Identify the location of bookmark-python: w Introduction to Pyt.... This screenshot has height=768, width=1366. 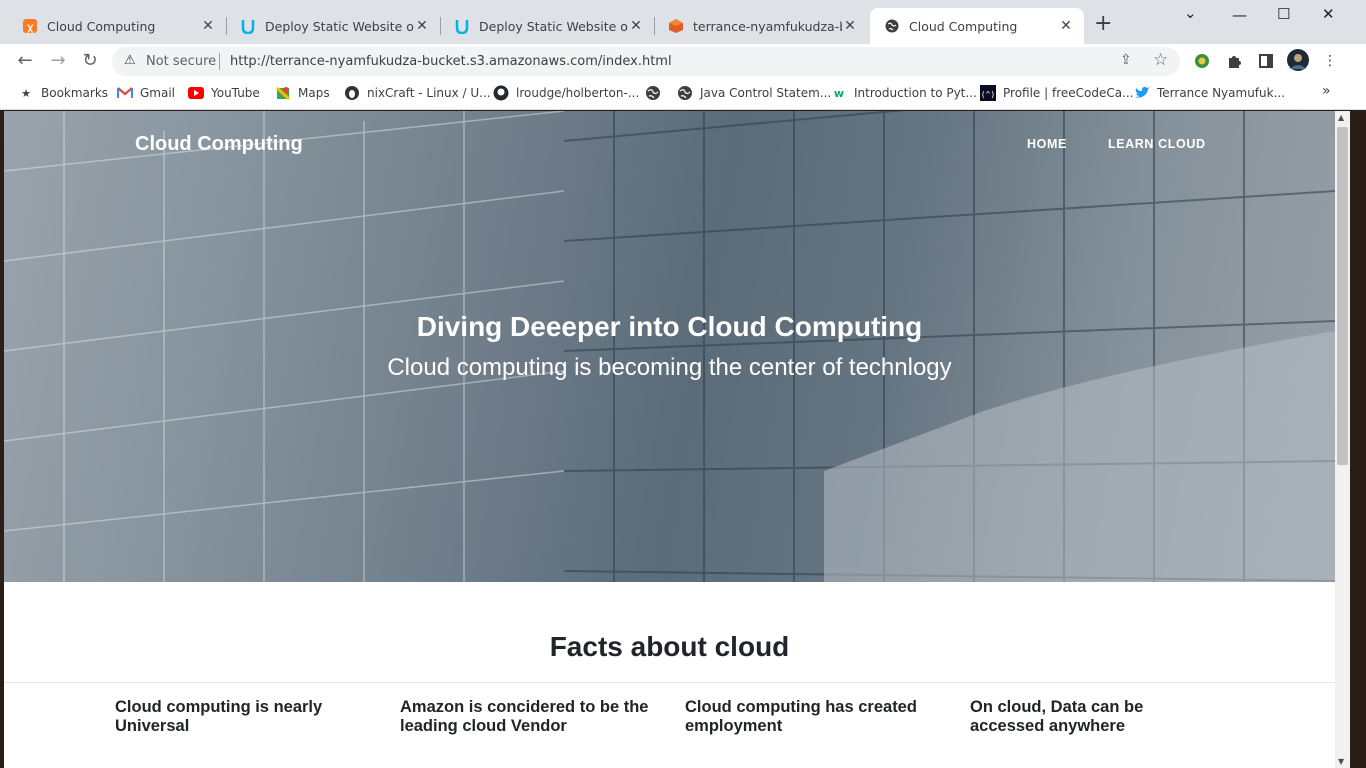
(904, 93).